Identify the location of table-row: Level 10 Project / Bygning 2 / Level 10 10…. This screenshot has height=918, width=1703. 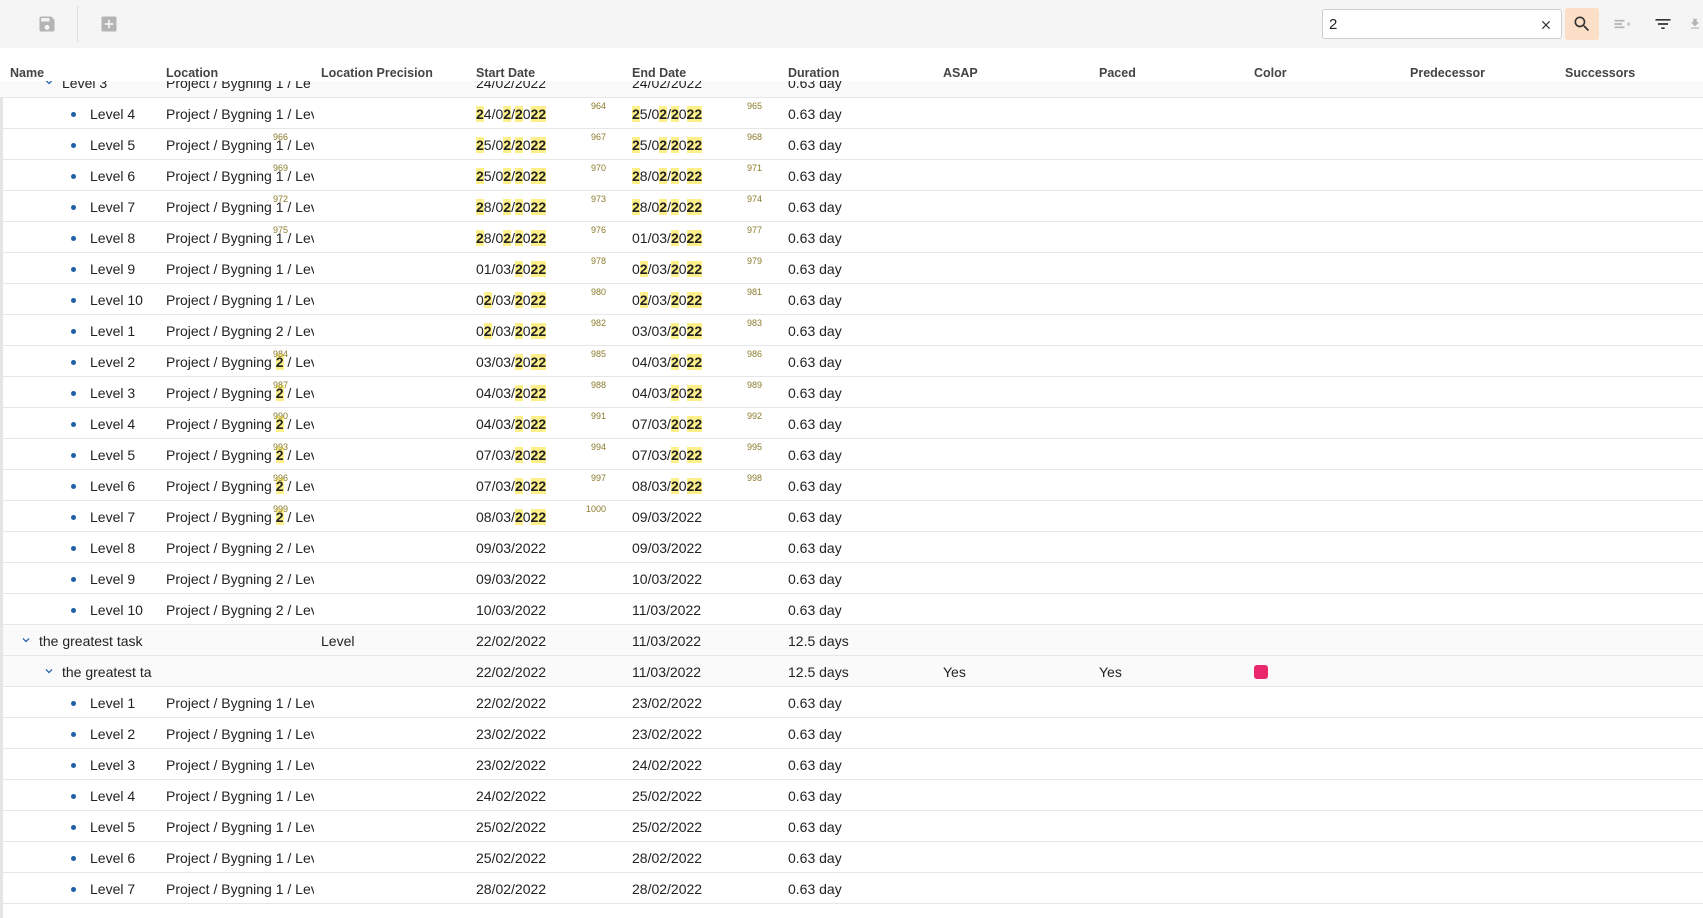
(851, 609).